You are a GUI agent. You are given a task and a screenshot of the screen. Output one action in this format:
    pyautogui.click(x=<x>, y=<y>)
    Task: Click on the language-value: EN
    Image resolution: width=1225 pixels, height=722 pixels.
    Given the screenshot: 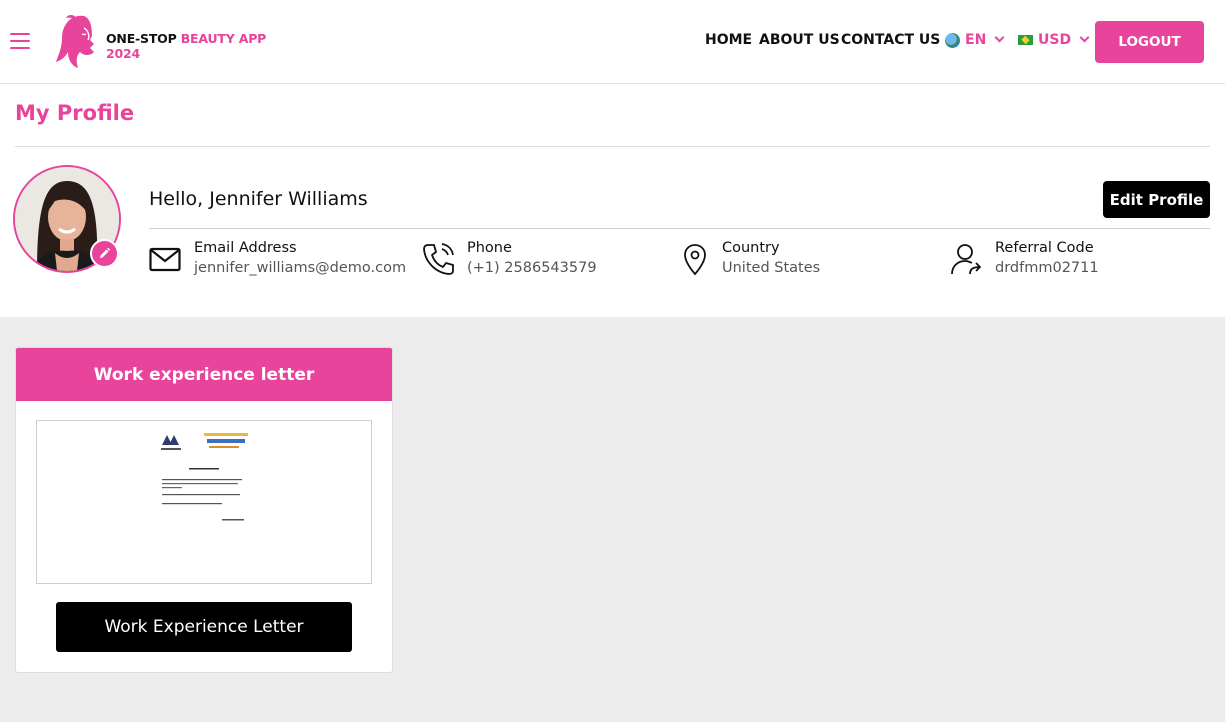 What is the action you would take?
    pyautogui.click(x=976, y=40)
    